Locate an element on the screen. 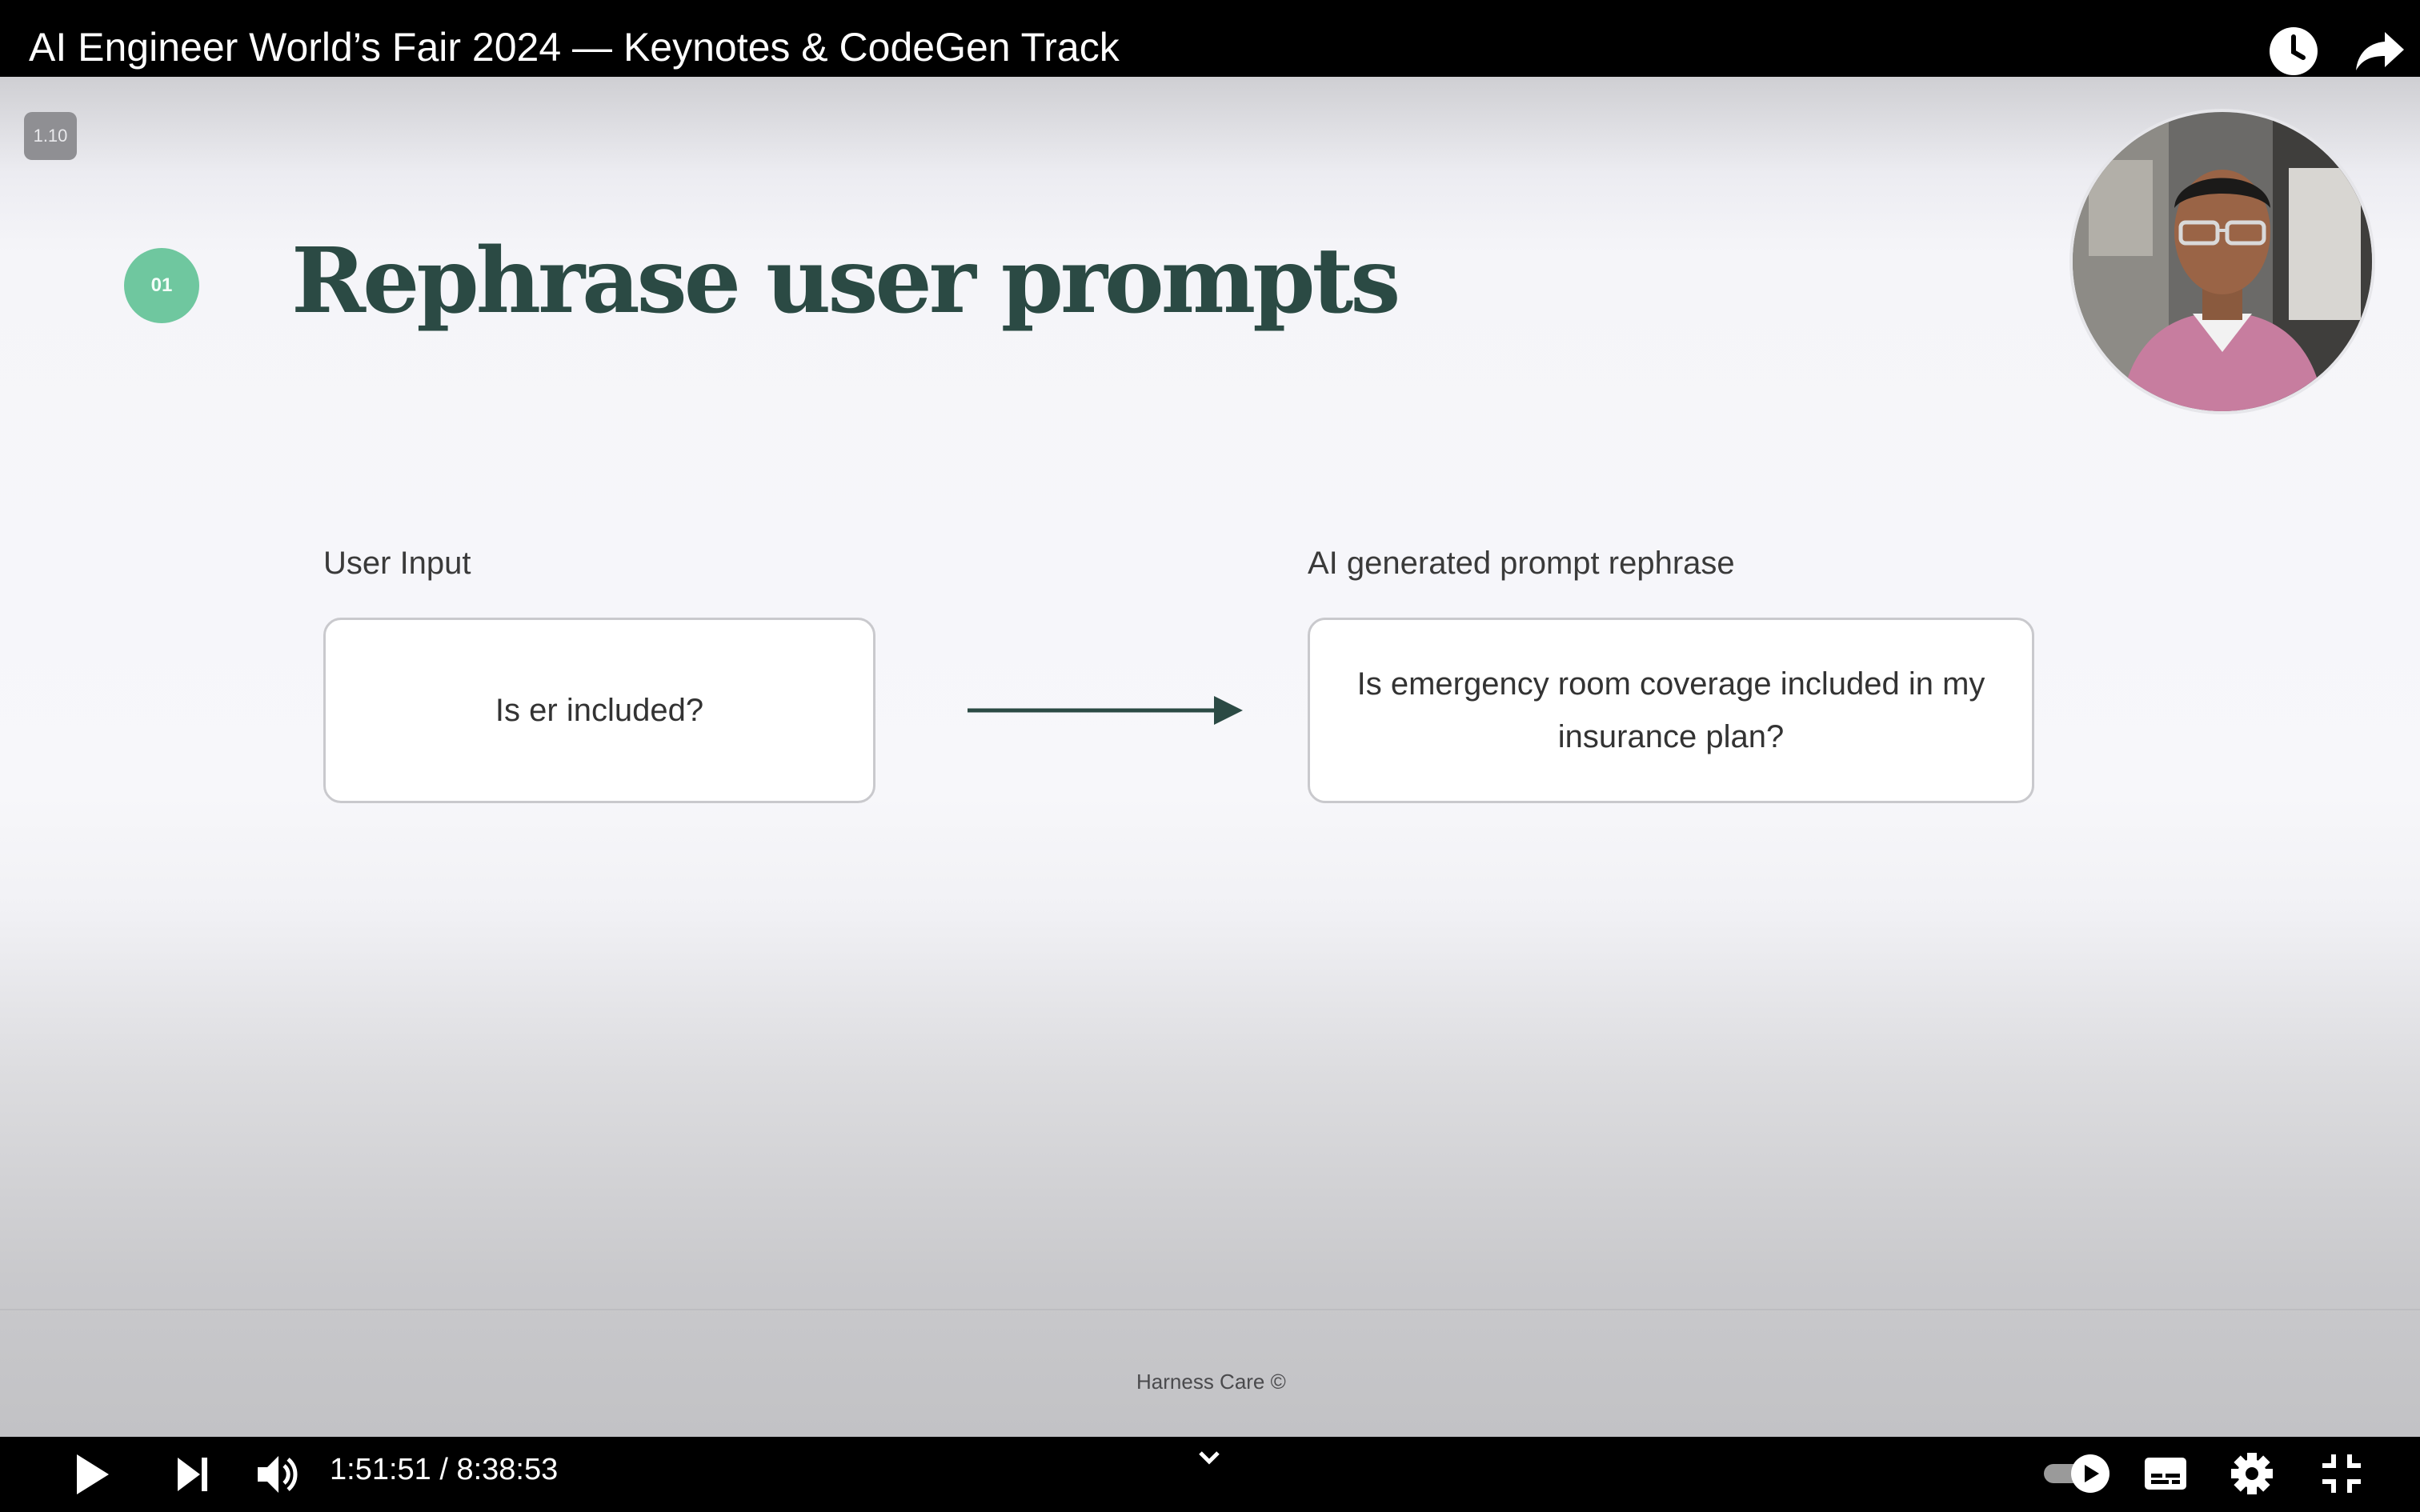 This screenshot has height=1512, width=2420. input-text: Is er included? is located at coordinates (599, 710).